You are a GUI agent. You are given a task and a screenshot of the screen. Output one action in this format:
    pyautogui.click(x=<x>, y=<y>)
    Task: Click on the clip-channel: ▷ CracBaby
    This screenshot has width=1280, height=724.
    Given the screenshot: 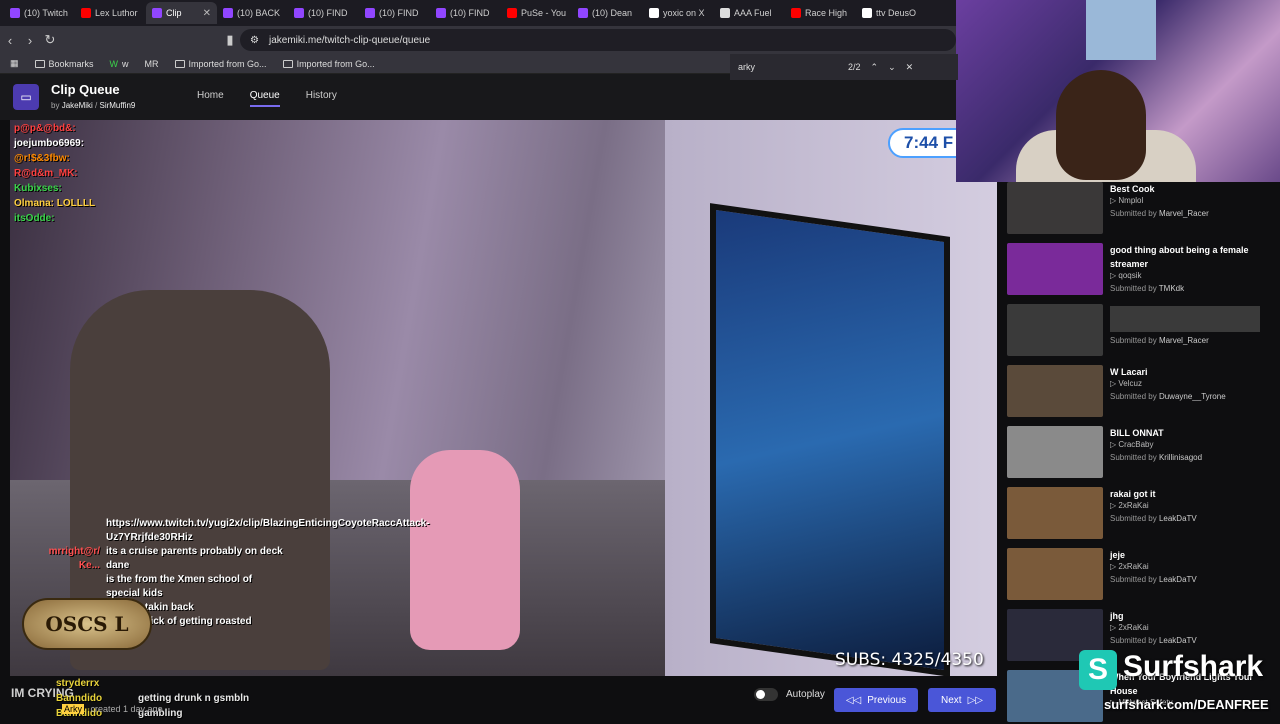 What is the action you would take?
    pyautogui.click(x=1132, y=444)
    